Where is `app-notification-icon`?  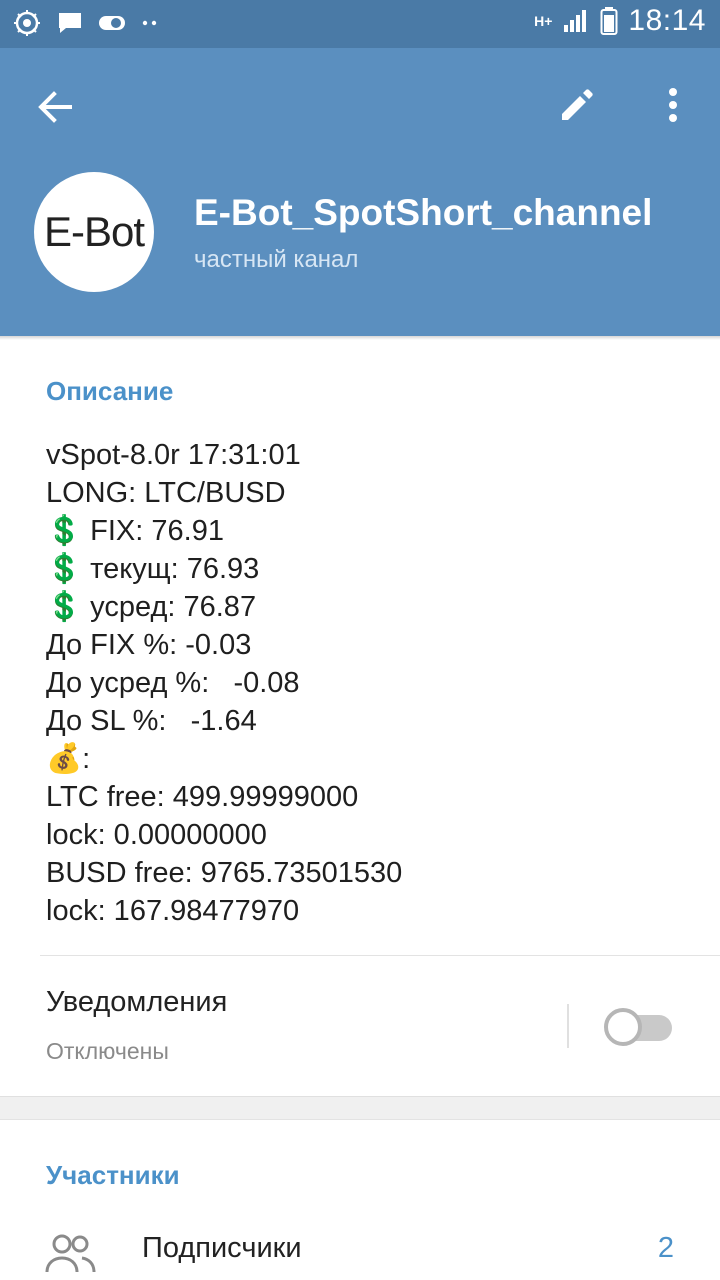
app-notification-icon is located at coordinates (27, 23).